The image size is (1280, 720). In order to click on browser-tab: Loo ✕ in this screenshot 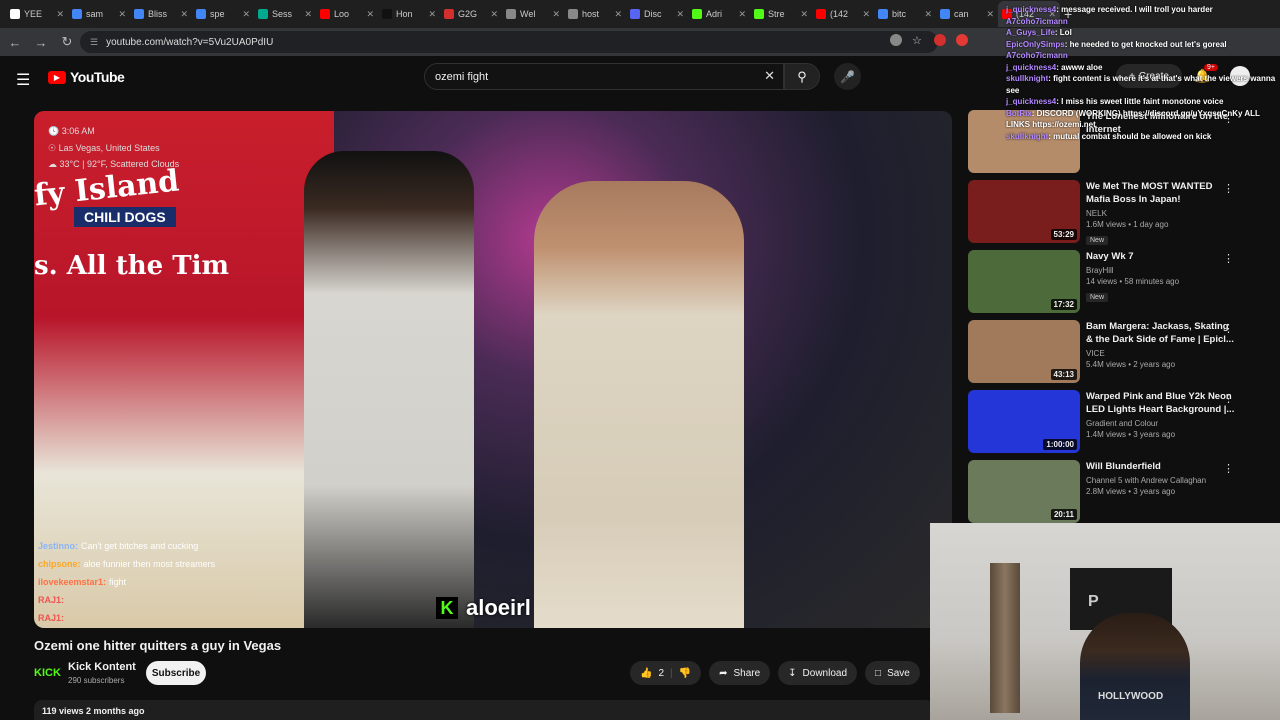, I will do `click(347, 14)`.